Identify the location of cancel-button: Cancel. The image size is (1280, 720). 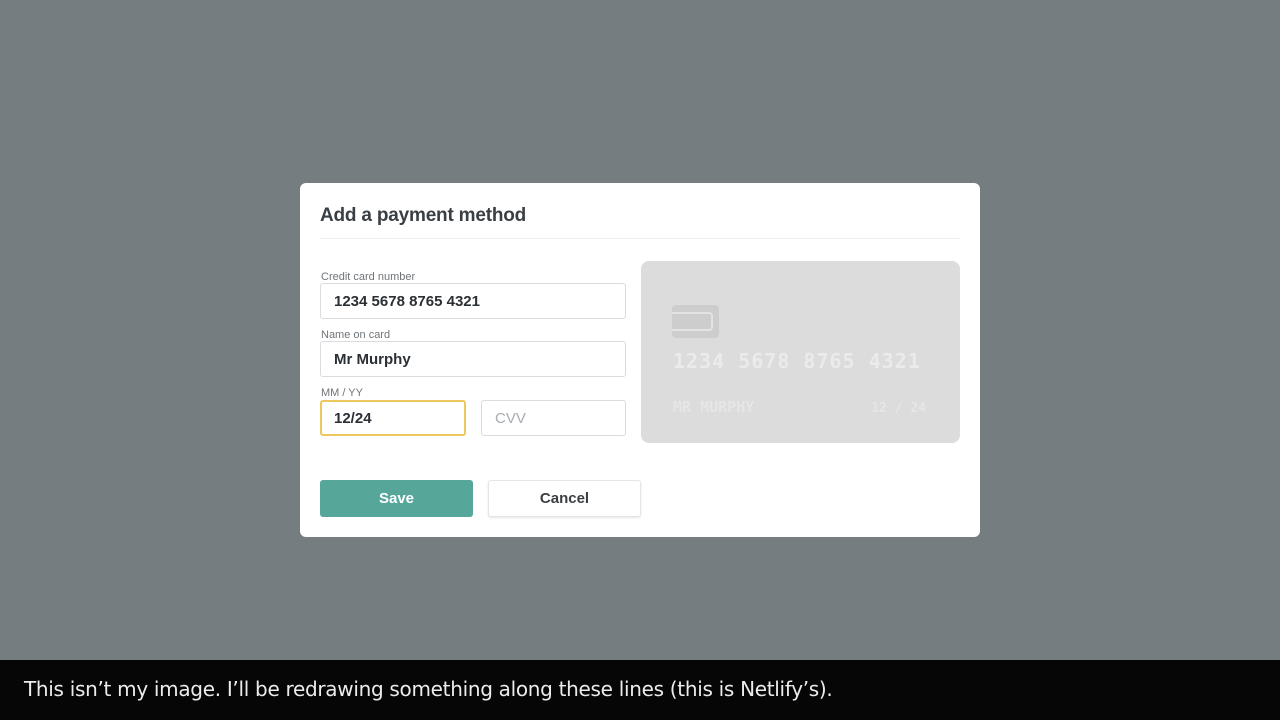
(564, 498).